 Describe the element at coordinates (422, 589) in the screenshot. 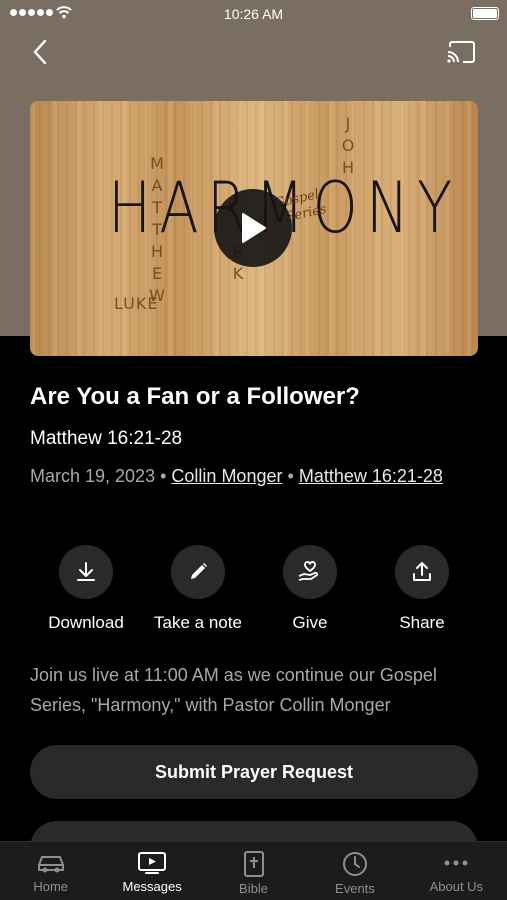

I see `share-button: Share` at that location.